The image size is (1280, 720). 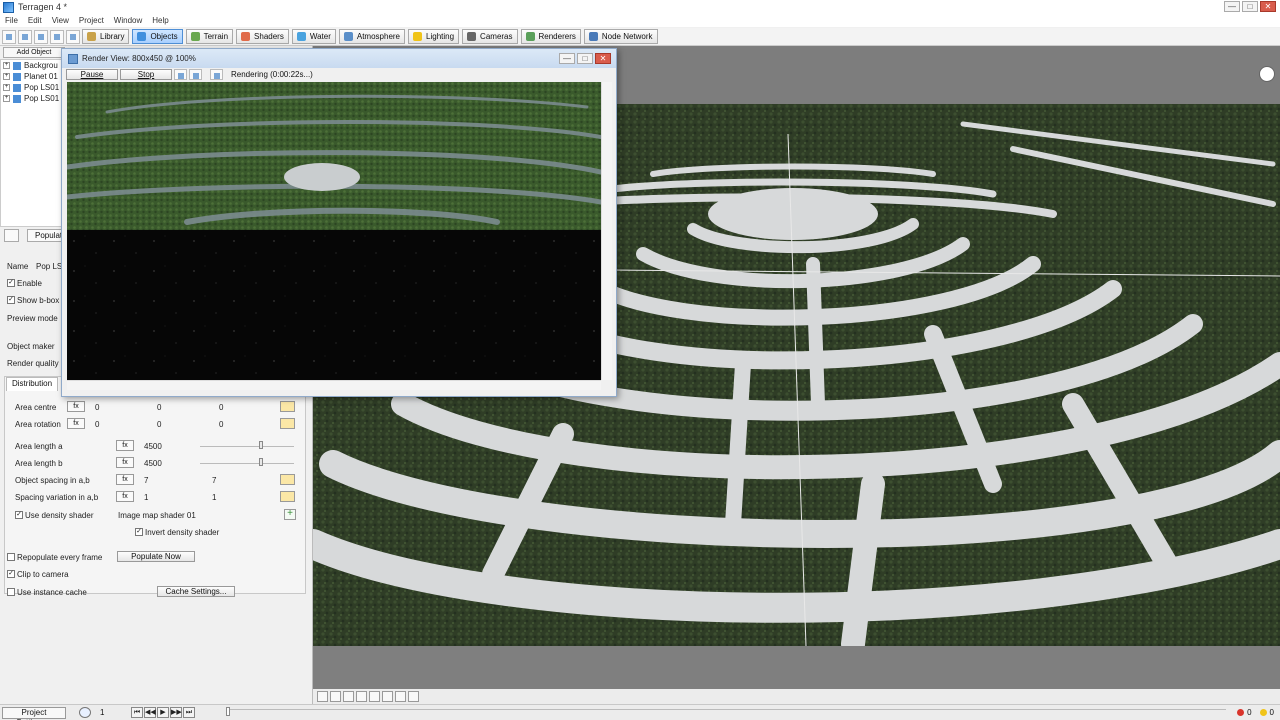 I want to click on save-project-icon, so click(x=41, y=36).